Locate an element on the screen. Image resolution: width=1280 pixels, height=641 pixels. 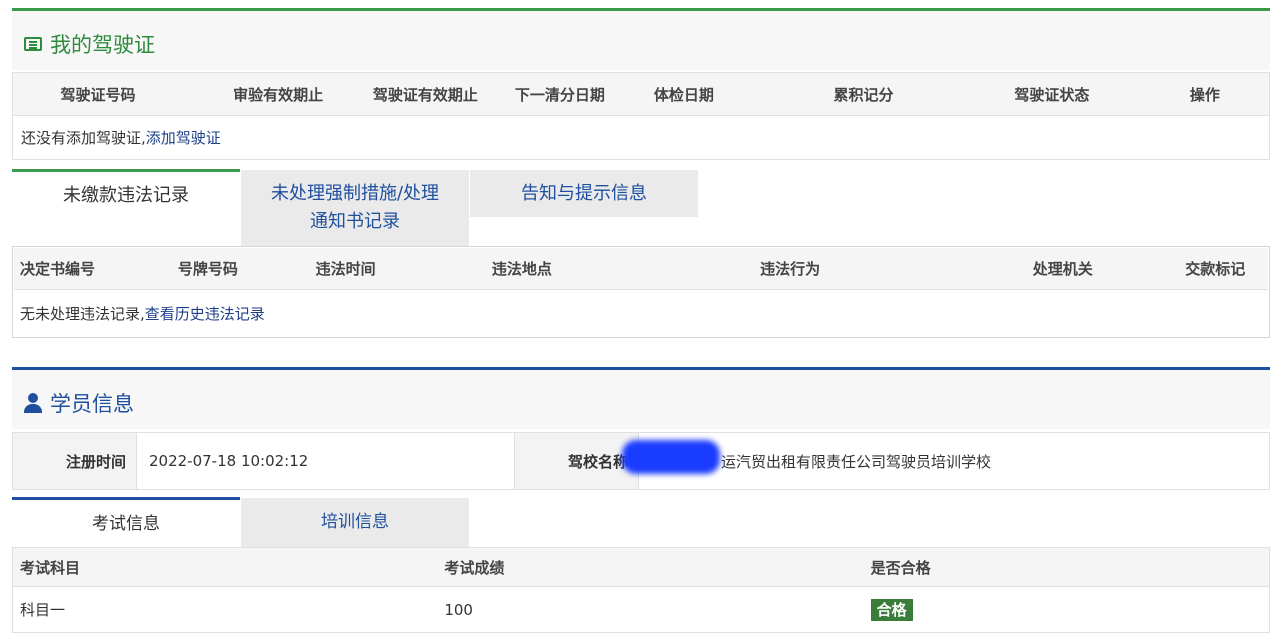
student-panel-header: 学员信息 is located at coordinates (641, 398).